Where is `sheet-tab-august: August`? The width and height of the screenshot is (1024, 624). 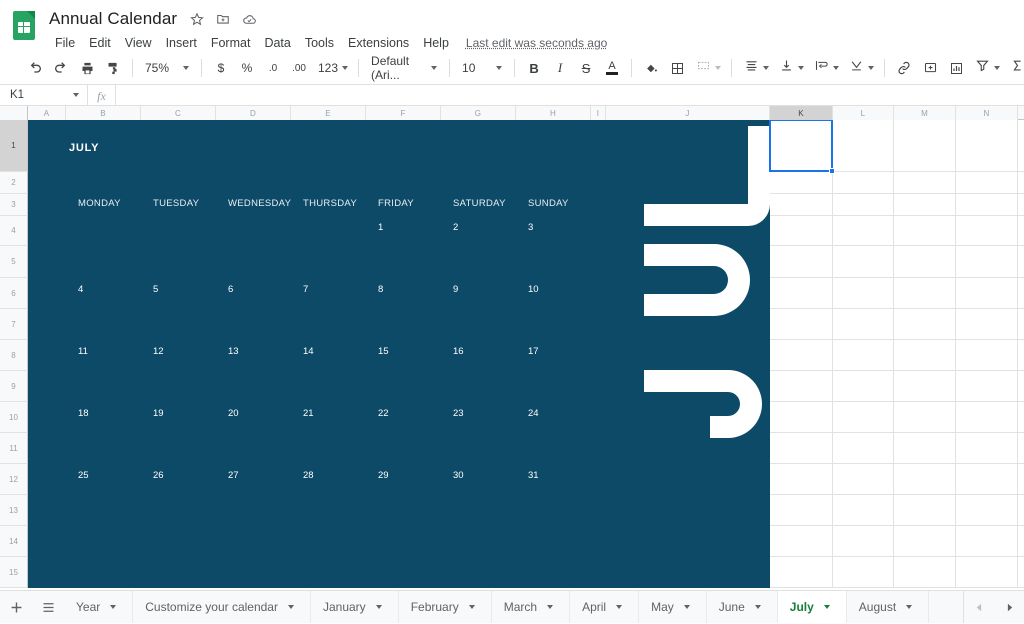
sheet-tab-august: August is located at coordinates (888, 607).